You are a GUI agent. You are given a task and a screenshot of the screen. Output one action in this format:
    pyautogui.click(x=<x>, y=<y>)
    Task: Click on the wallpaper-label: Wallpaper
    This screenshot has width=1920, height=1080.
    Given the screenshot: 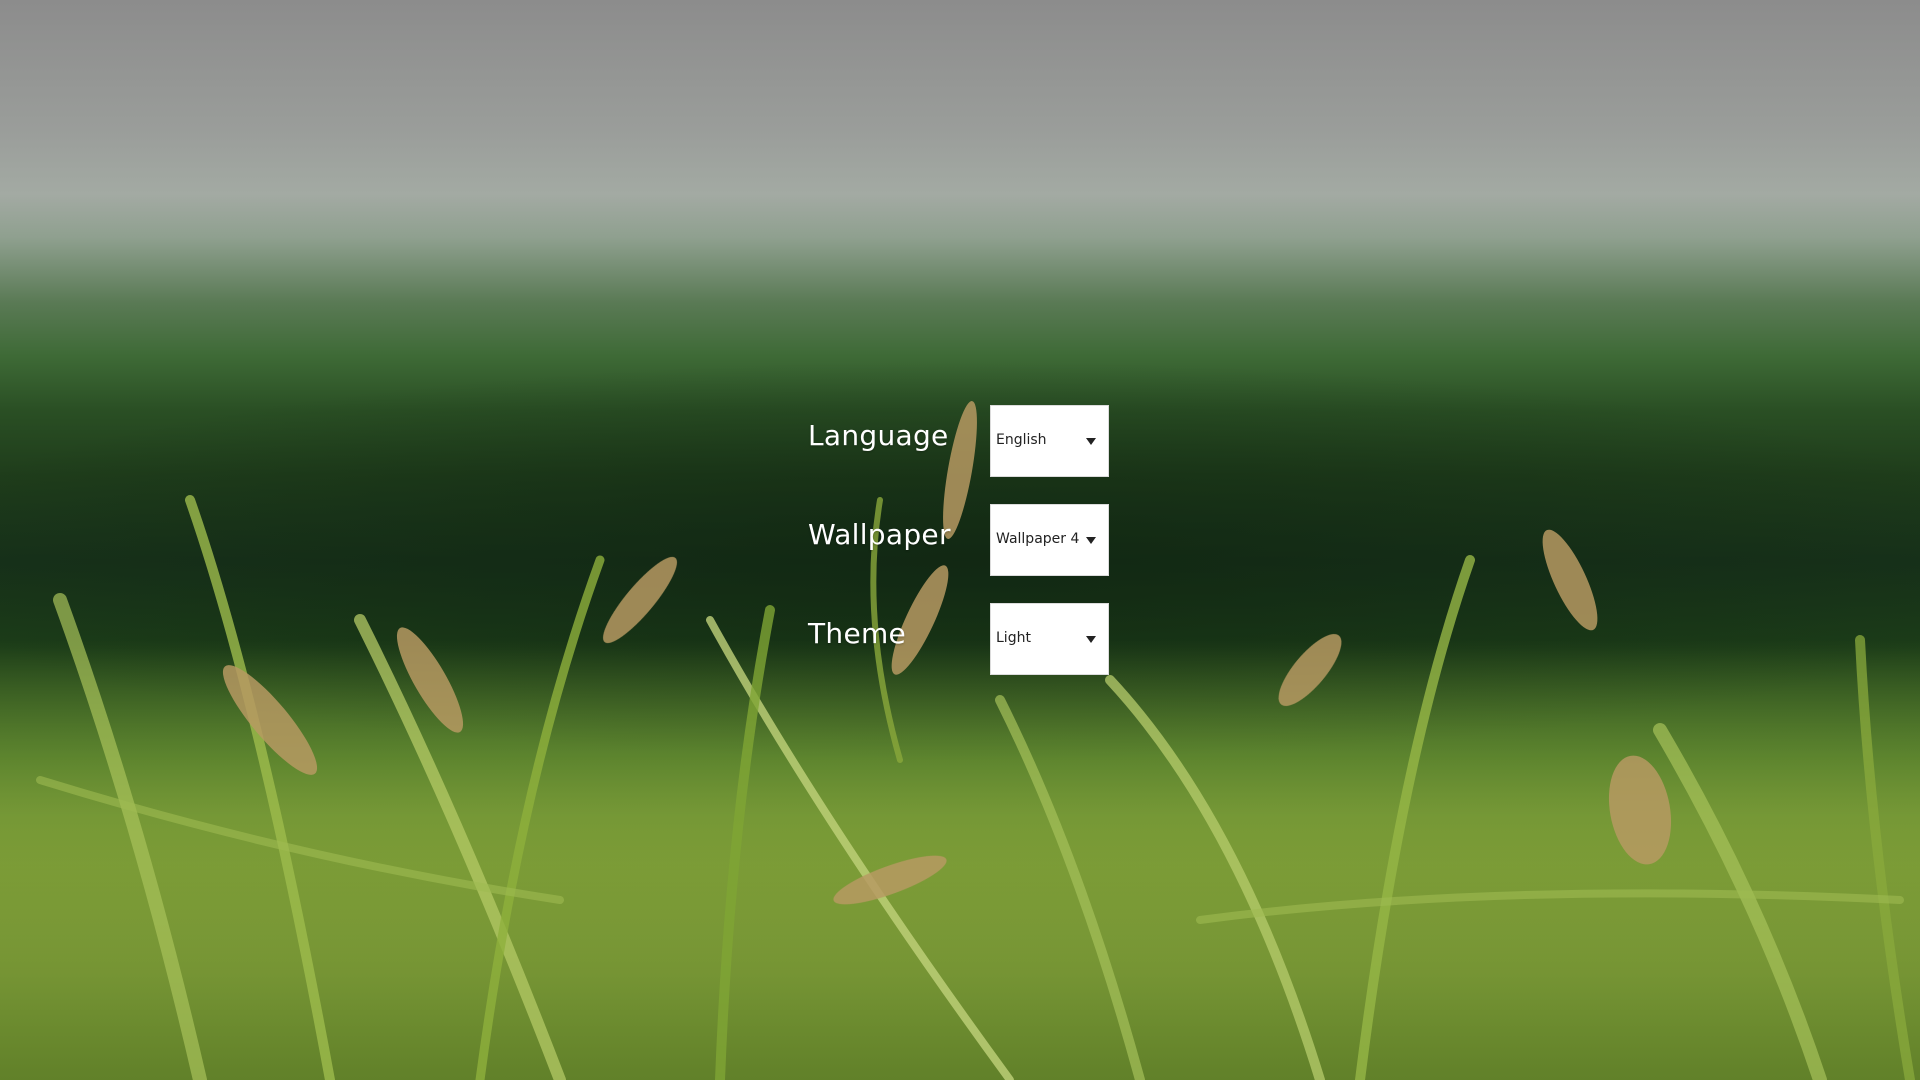 What is the action you would take?
    pyautogui.click(x=879, y=534)
    